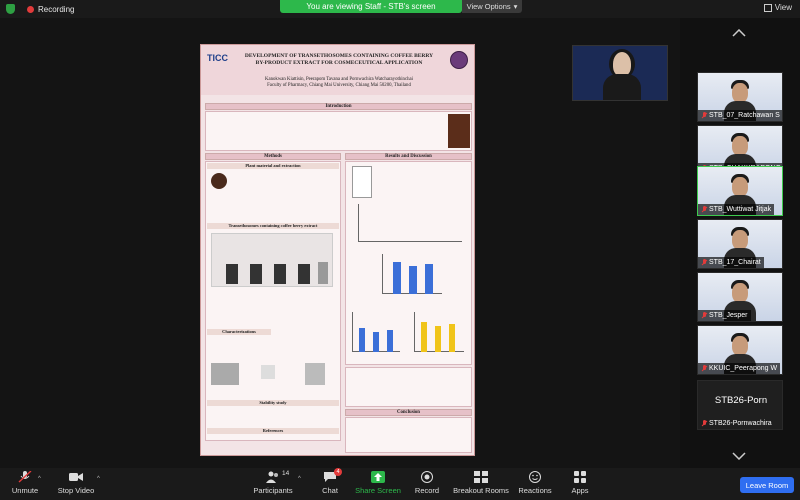 This screenshot has width=800, height=500. I want to click on share-screen-icon, so click(378, 477).